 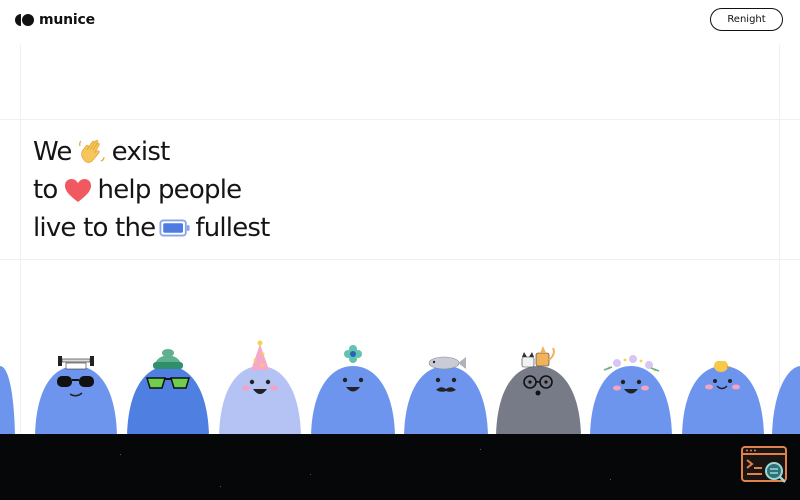 I want to click on hero-line-2: to help people, so click(x=151, y=190).